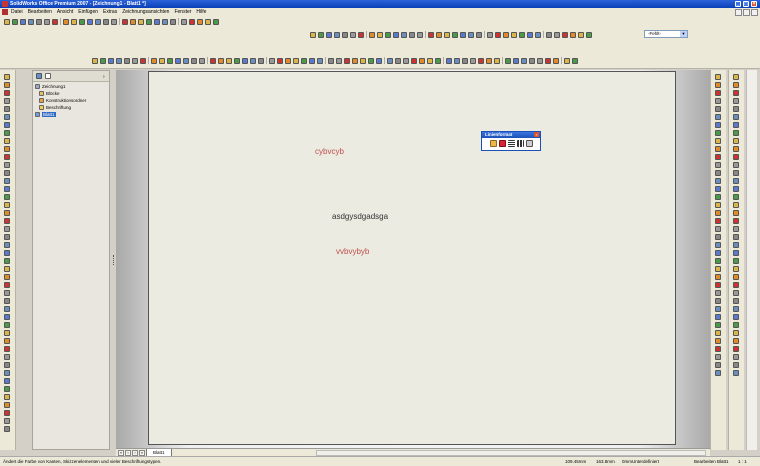  What do you see at coordinates (738, 12) in the screenshot?
I see `doc-minimize-button` at bounding box center [738, 12].